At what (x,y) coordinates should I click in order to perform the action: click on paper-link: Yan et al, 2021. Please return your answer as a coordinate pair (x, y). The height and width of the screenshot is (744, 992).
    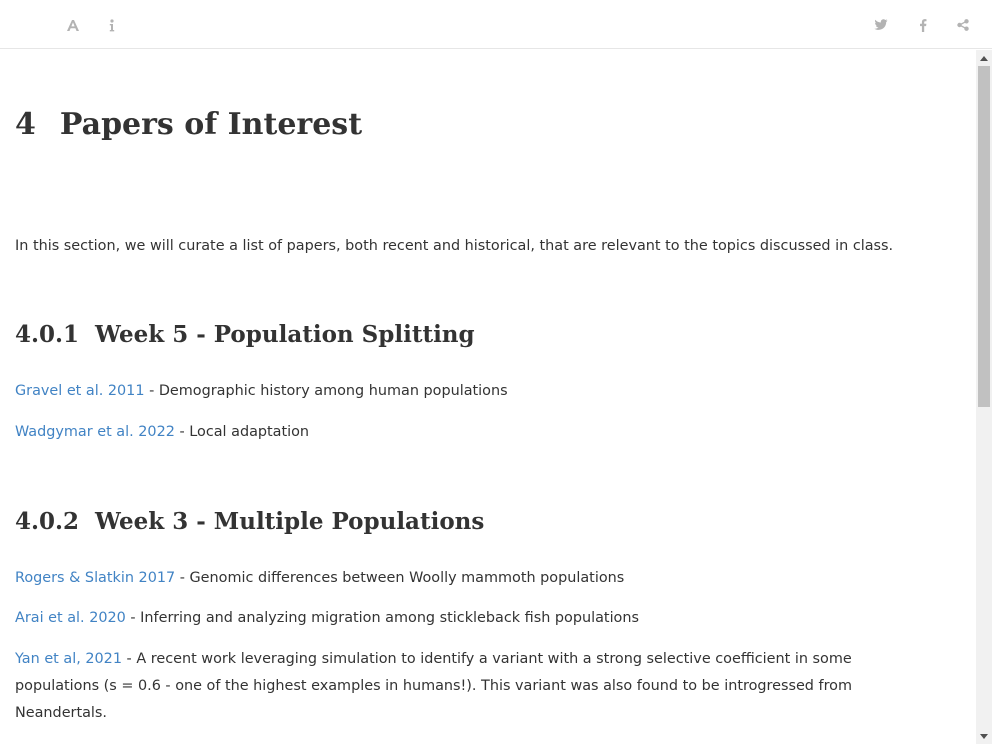
    Looking at the image, I should click on (68, 659).